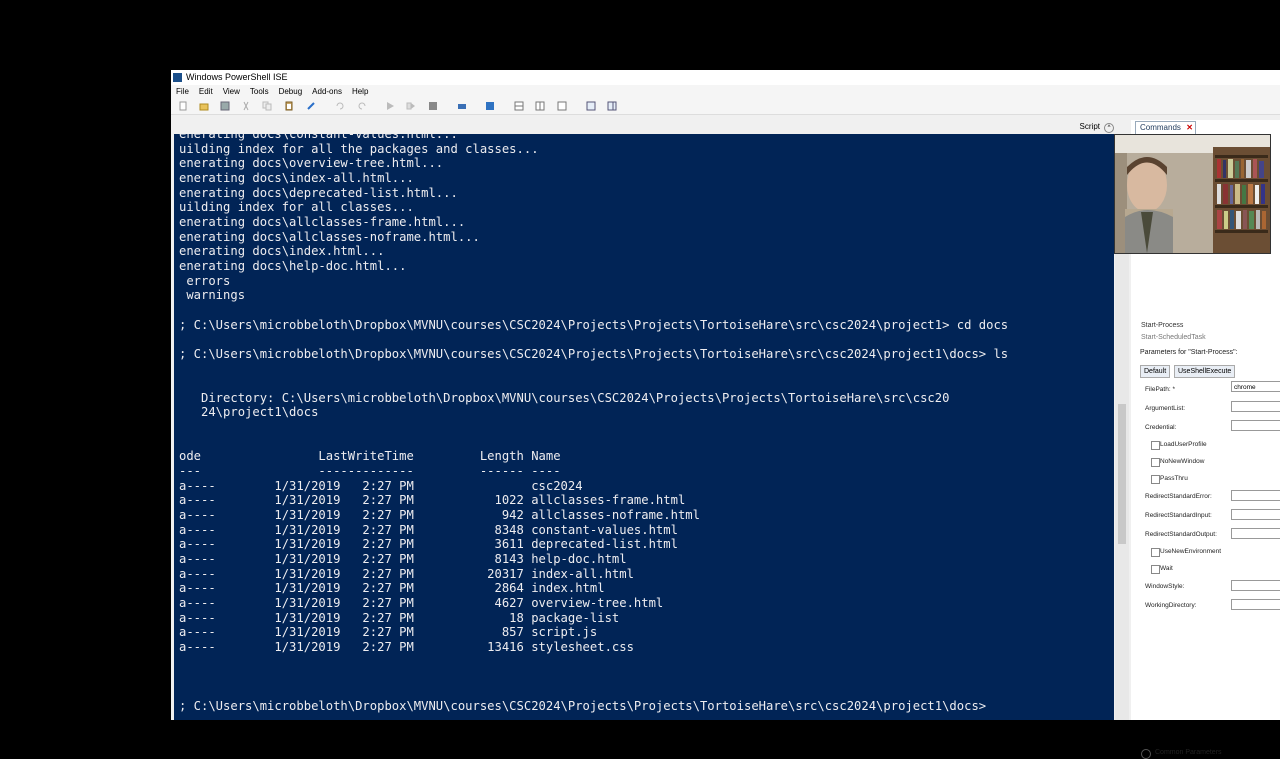  What do you see at coordinates (1162, 325) in the screenshot?
I see `list-item: Start-Process` at bounding box center [1162, 325].